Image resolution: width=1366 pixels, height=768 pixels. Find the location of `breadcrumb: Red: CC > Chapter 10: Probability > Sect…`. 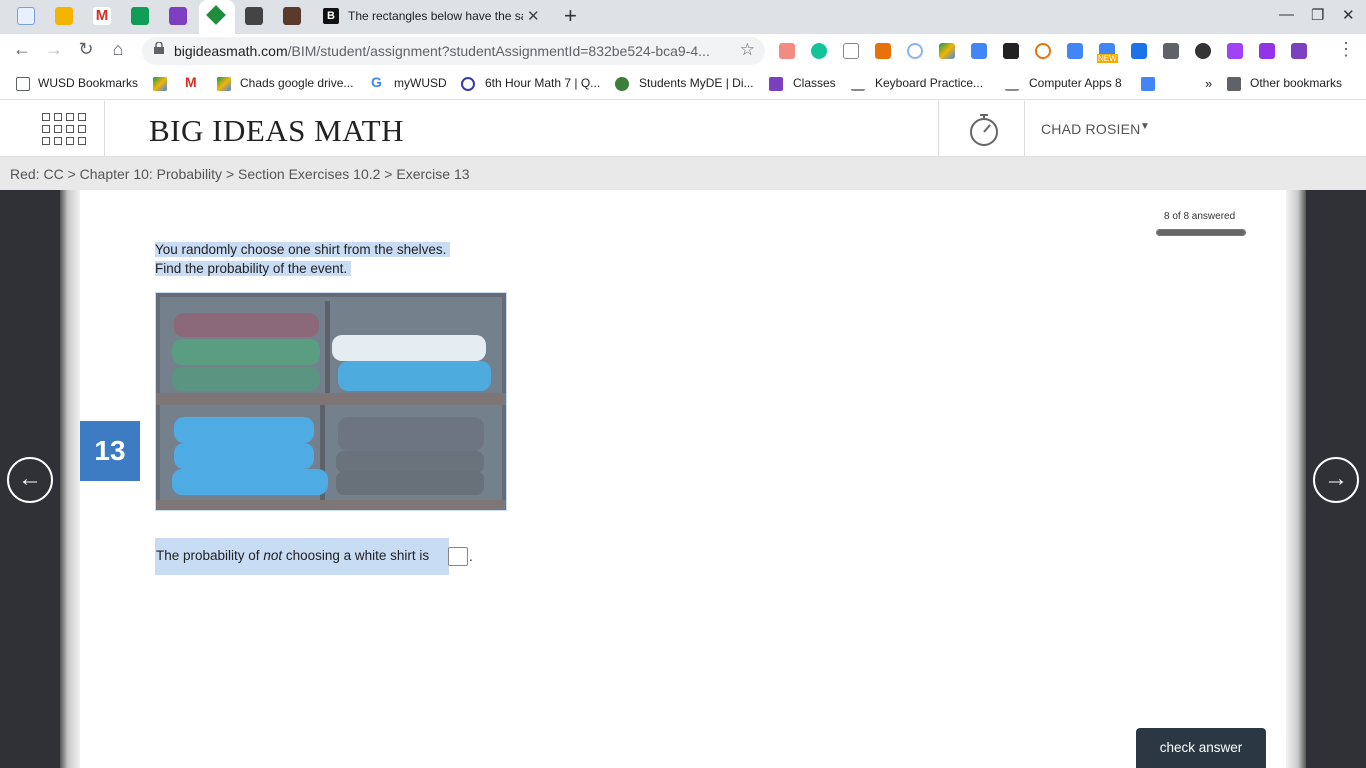

breadcrumb: Red: CC > Chapter 10: Probability > Sect… is located at coordinates (240, 174).